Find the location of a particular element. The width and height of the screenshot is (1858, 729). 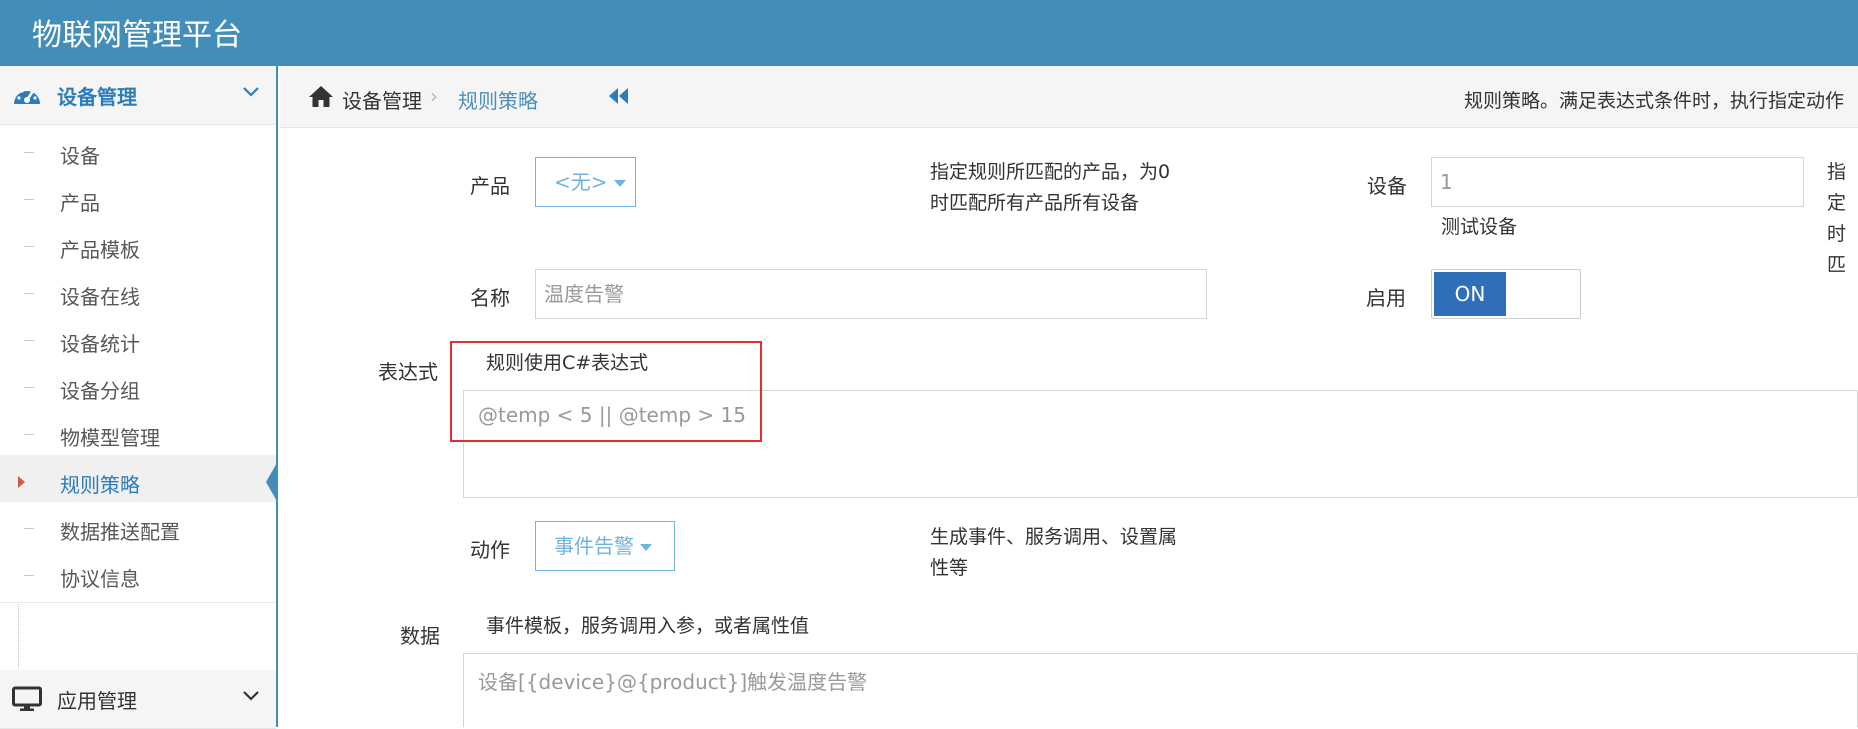

sidebar-item-label: 数据推送配置 is located at coordinates (120, 532).